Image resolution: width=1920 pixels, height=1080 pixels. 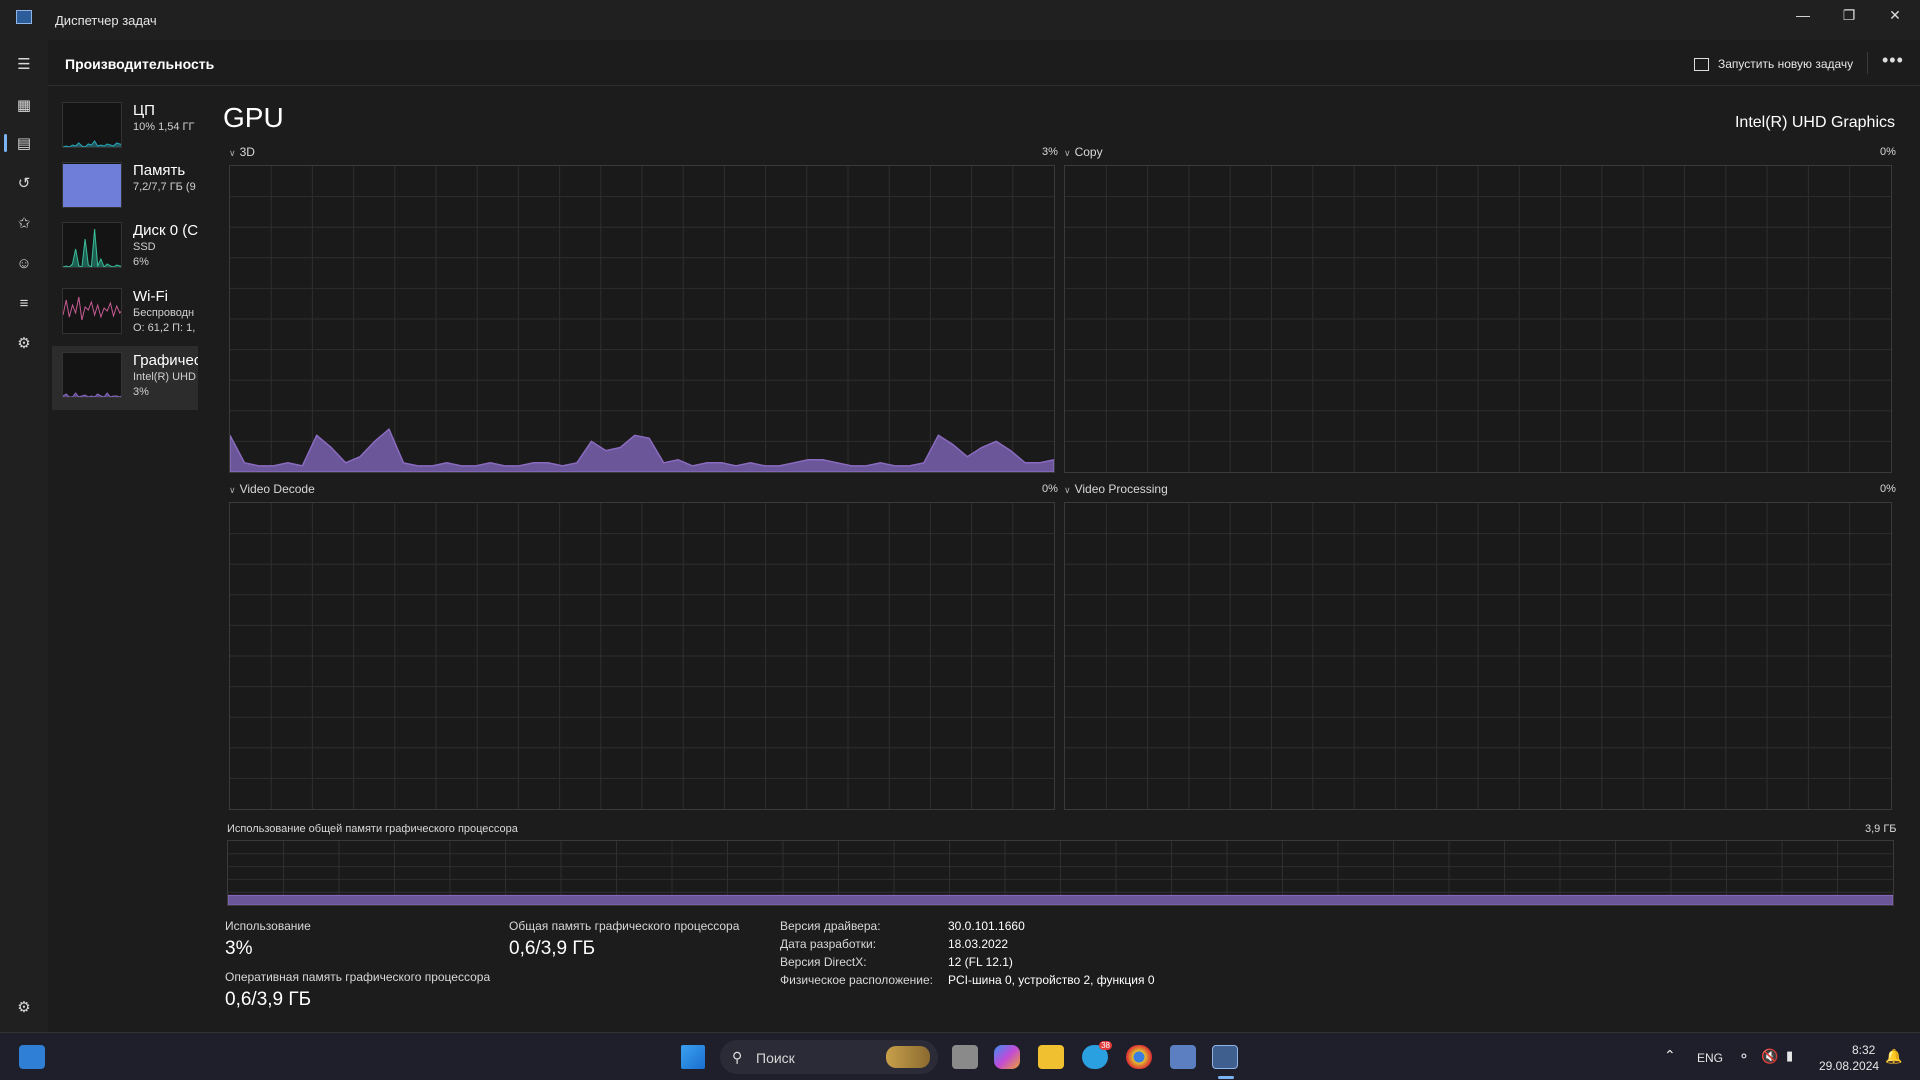 I want to click on widgets-icon, so click(x=32, y=1057).